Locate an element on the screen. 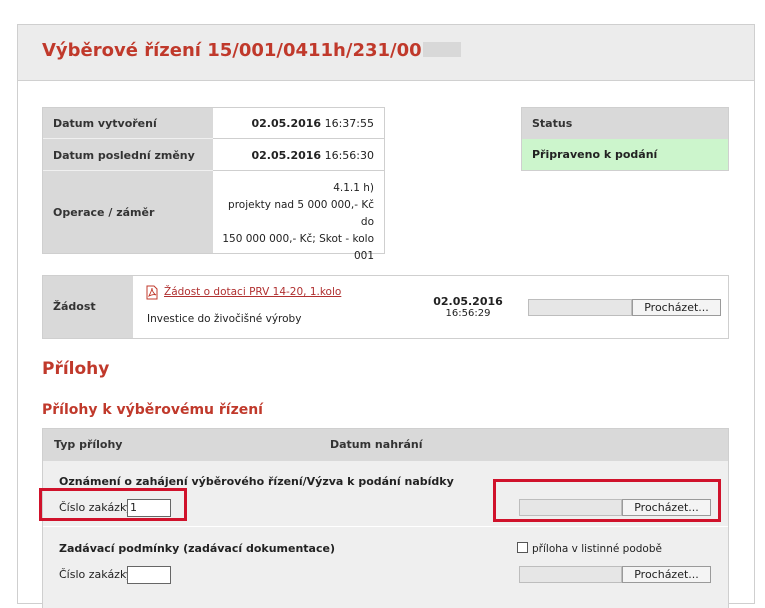 The image size is (765, 608). application-date: 02.05.2016 16:56:29 is located at coordinates (468, 307).